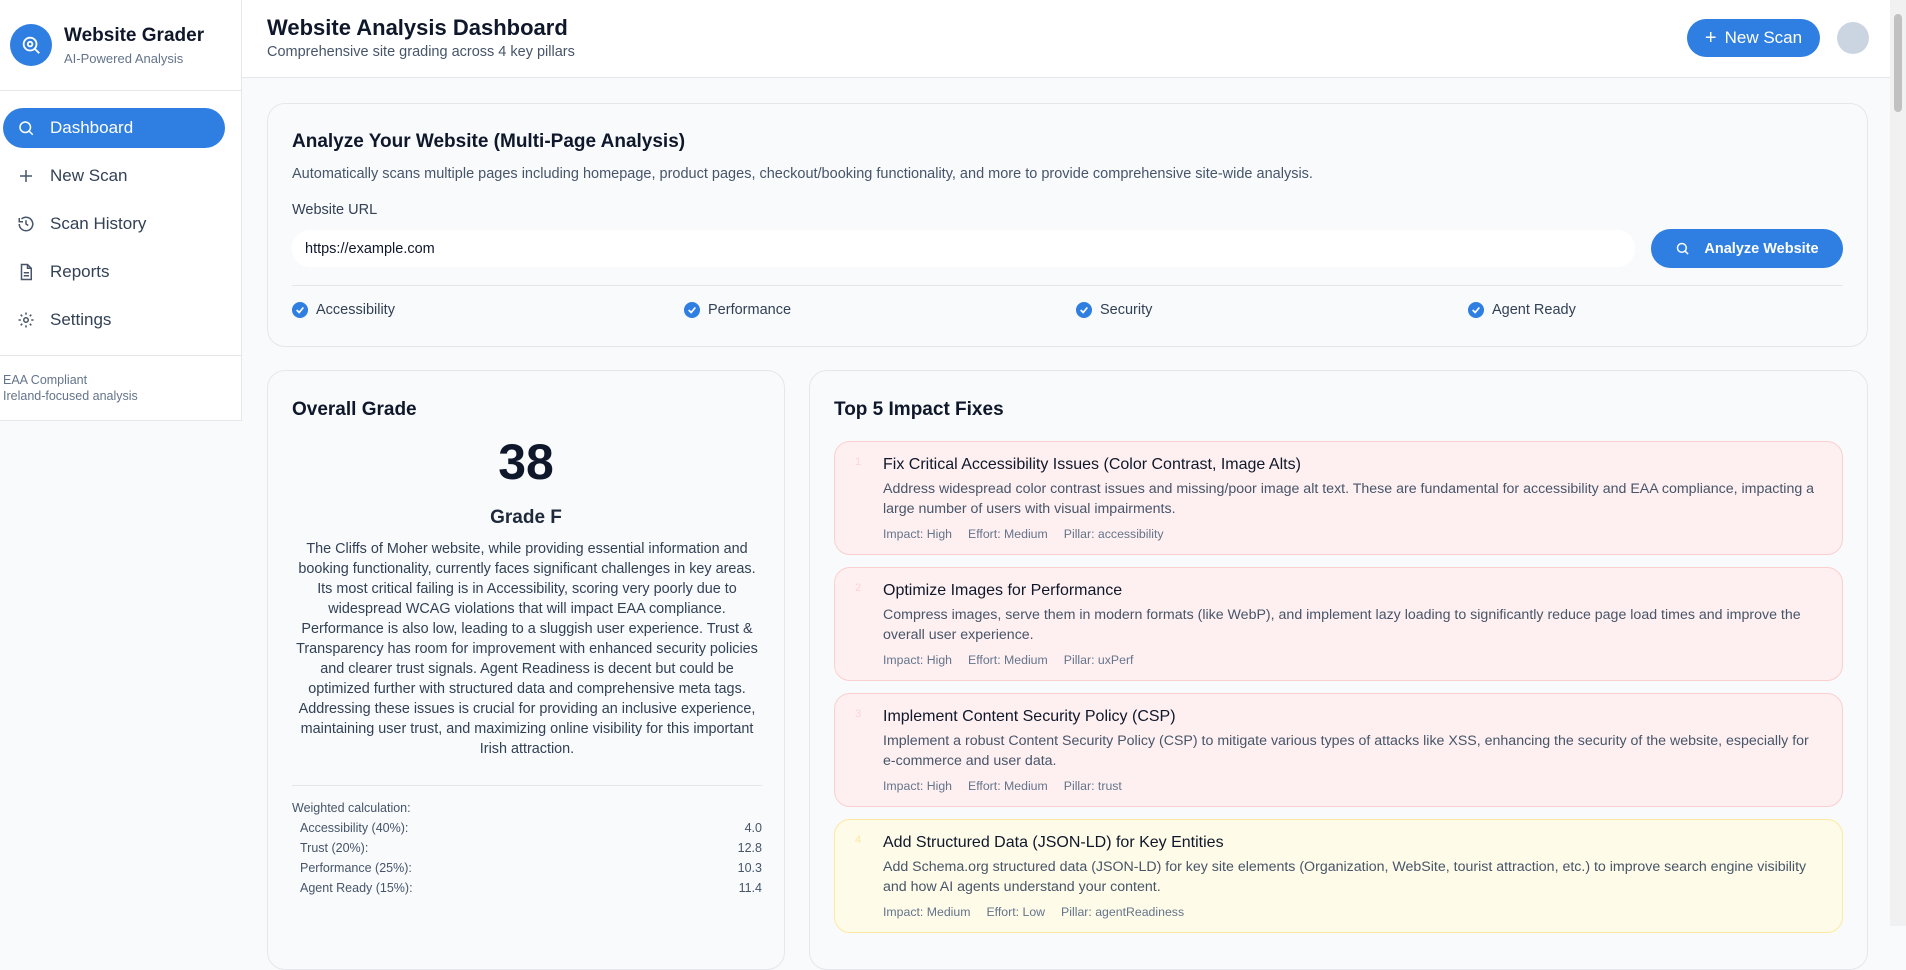  Describe the element at coordinates (749, 848) in the screenshot. I see `weighted-value: 12.8` at that location.